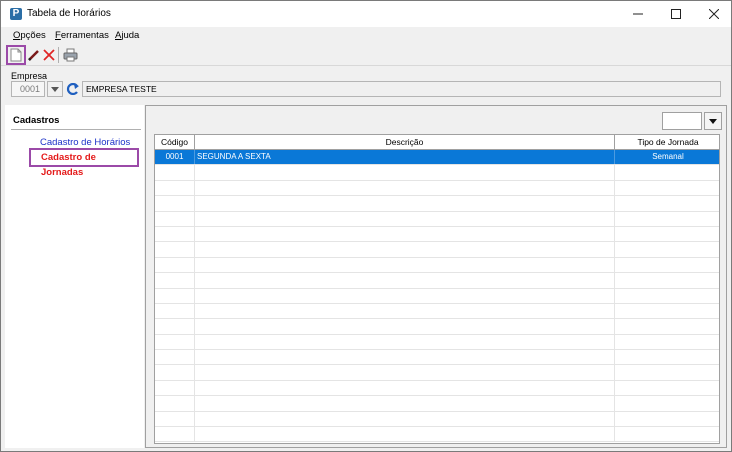  Describe the element at coordinates (36, 120) in the screenshot. I see `sidebar-header: Cadastros` at that location.